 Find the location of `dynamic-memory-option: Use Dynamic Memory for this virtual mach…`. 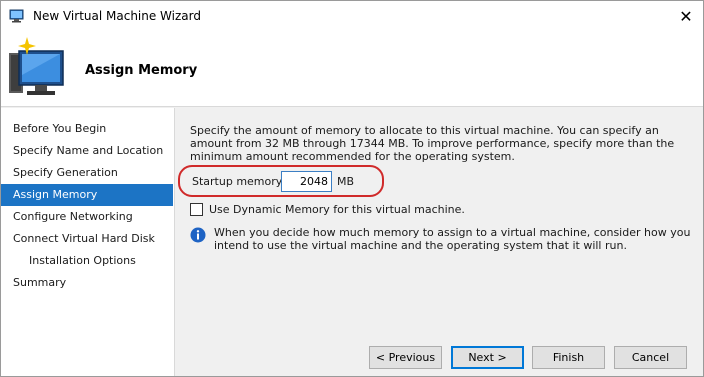

dynamic-memory-option: Use Dynamic Memory for this virtual mach… is located at coordinates (327, 209).